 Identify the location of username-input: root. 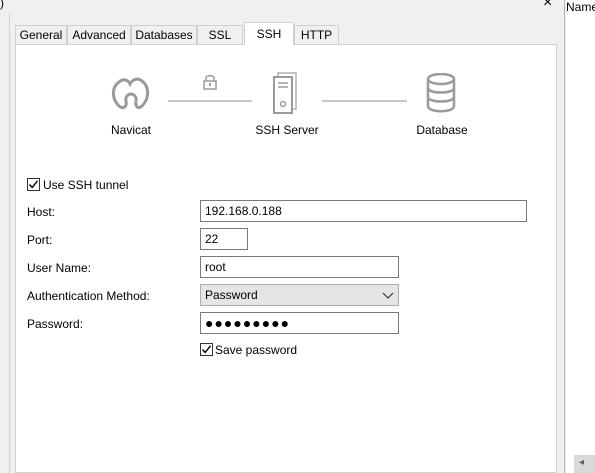
(299, 267).